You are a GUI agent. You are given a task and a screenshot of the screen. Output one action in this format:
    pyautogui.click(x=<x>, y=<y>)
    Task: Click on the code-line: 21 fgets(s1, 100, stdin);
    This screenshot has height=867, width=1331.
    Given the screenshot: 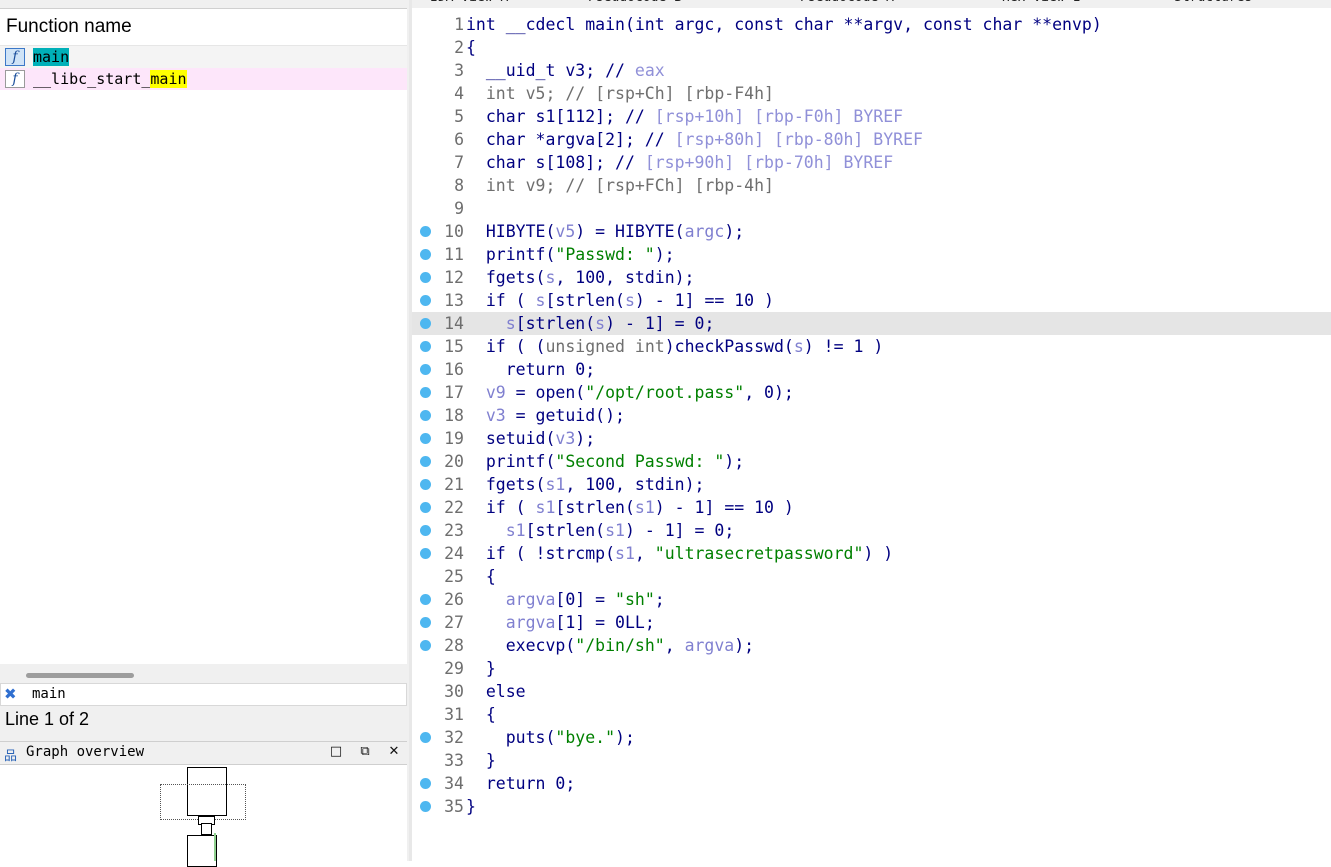 What is the action you would take?
    pyautogui.click(x=871, y=484)
    